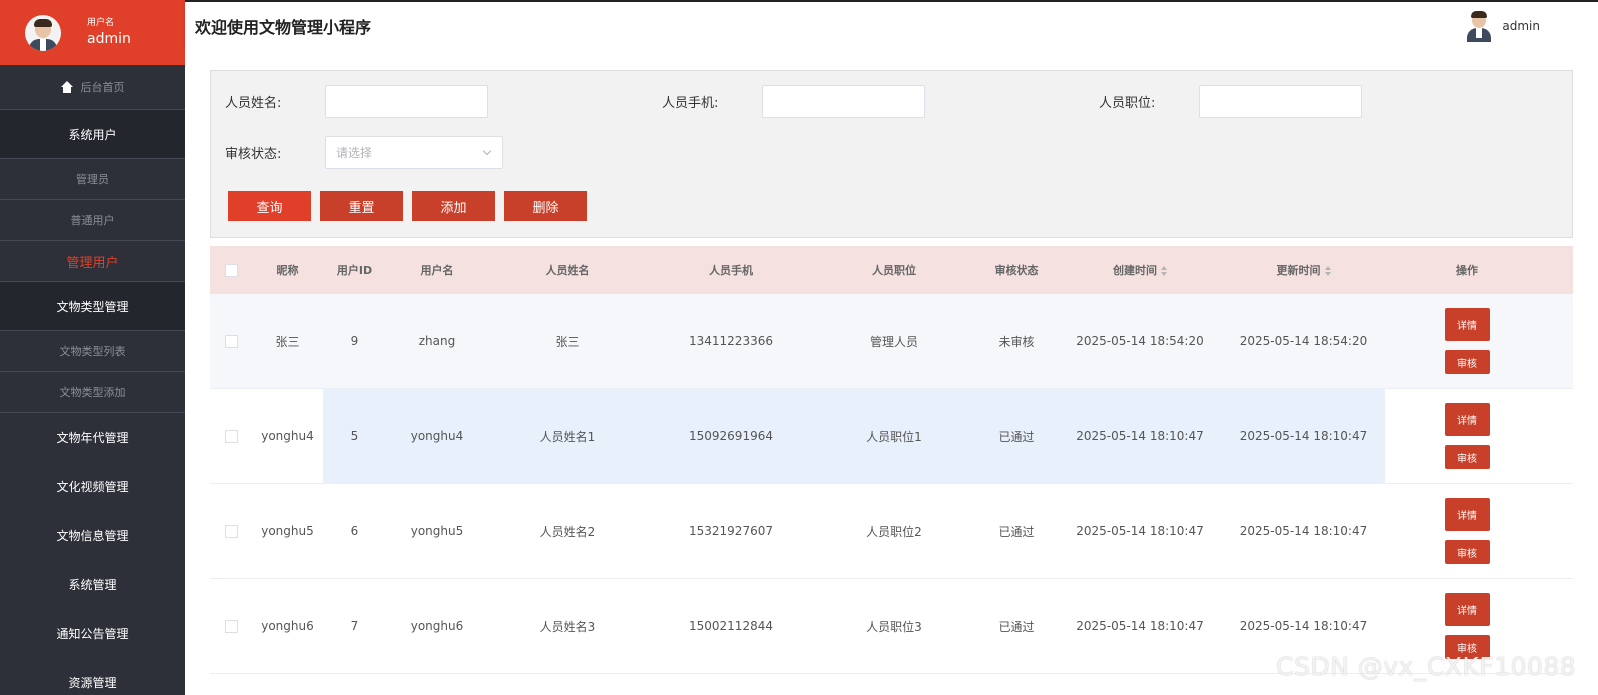  What do you see at coordinates (487, 150) in the screenshot?
I see `chevron-down-icon` at bounding box center [487, 150].